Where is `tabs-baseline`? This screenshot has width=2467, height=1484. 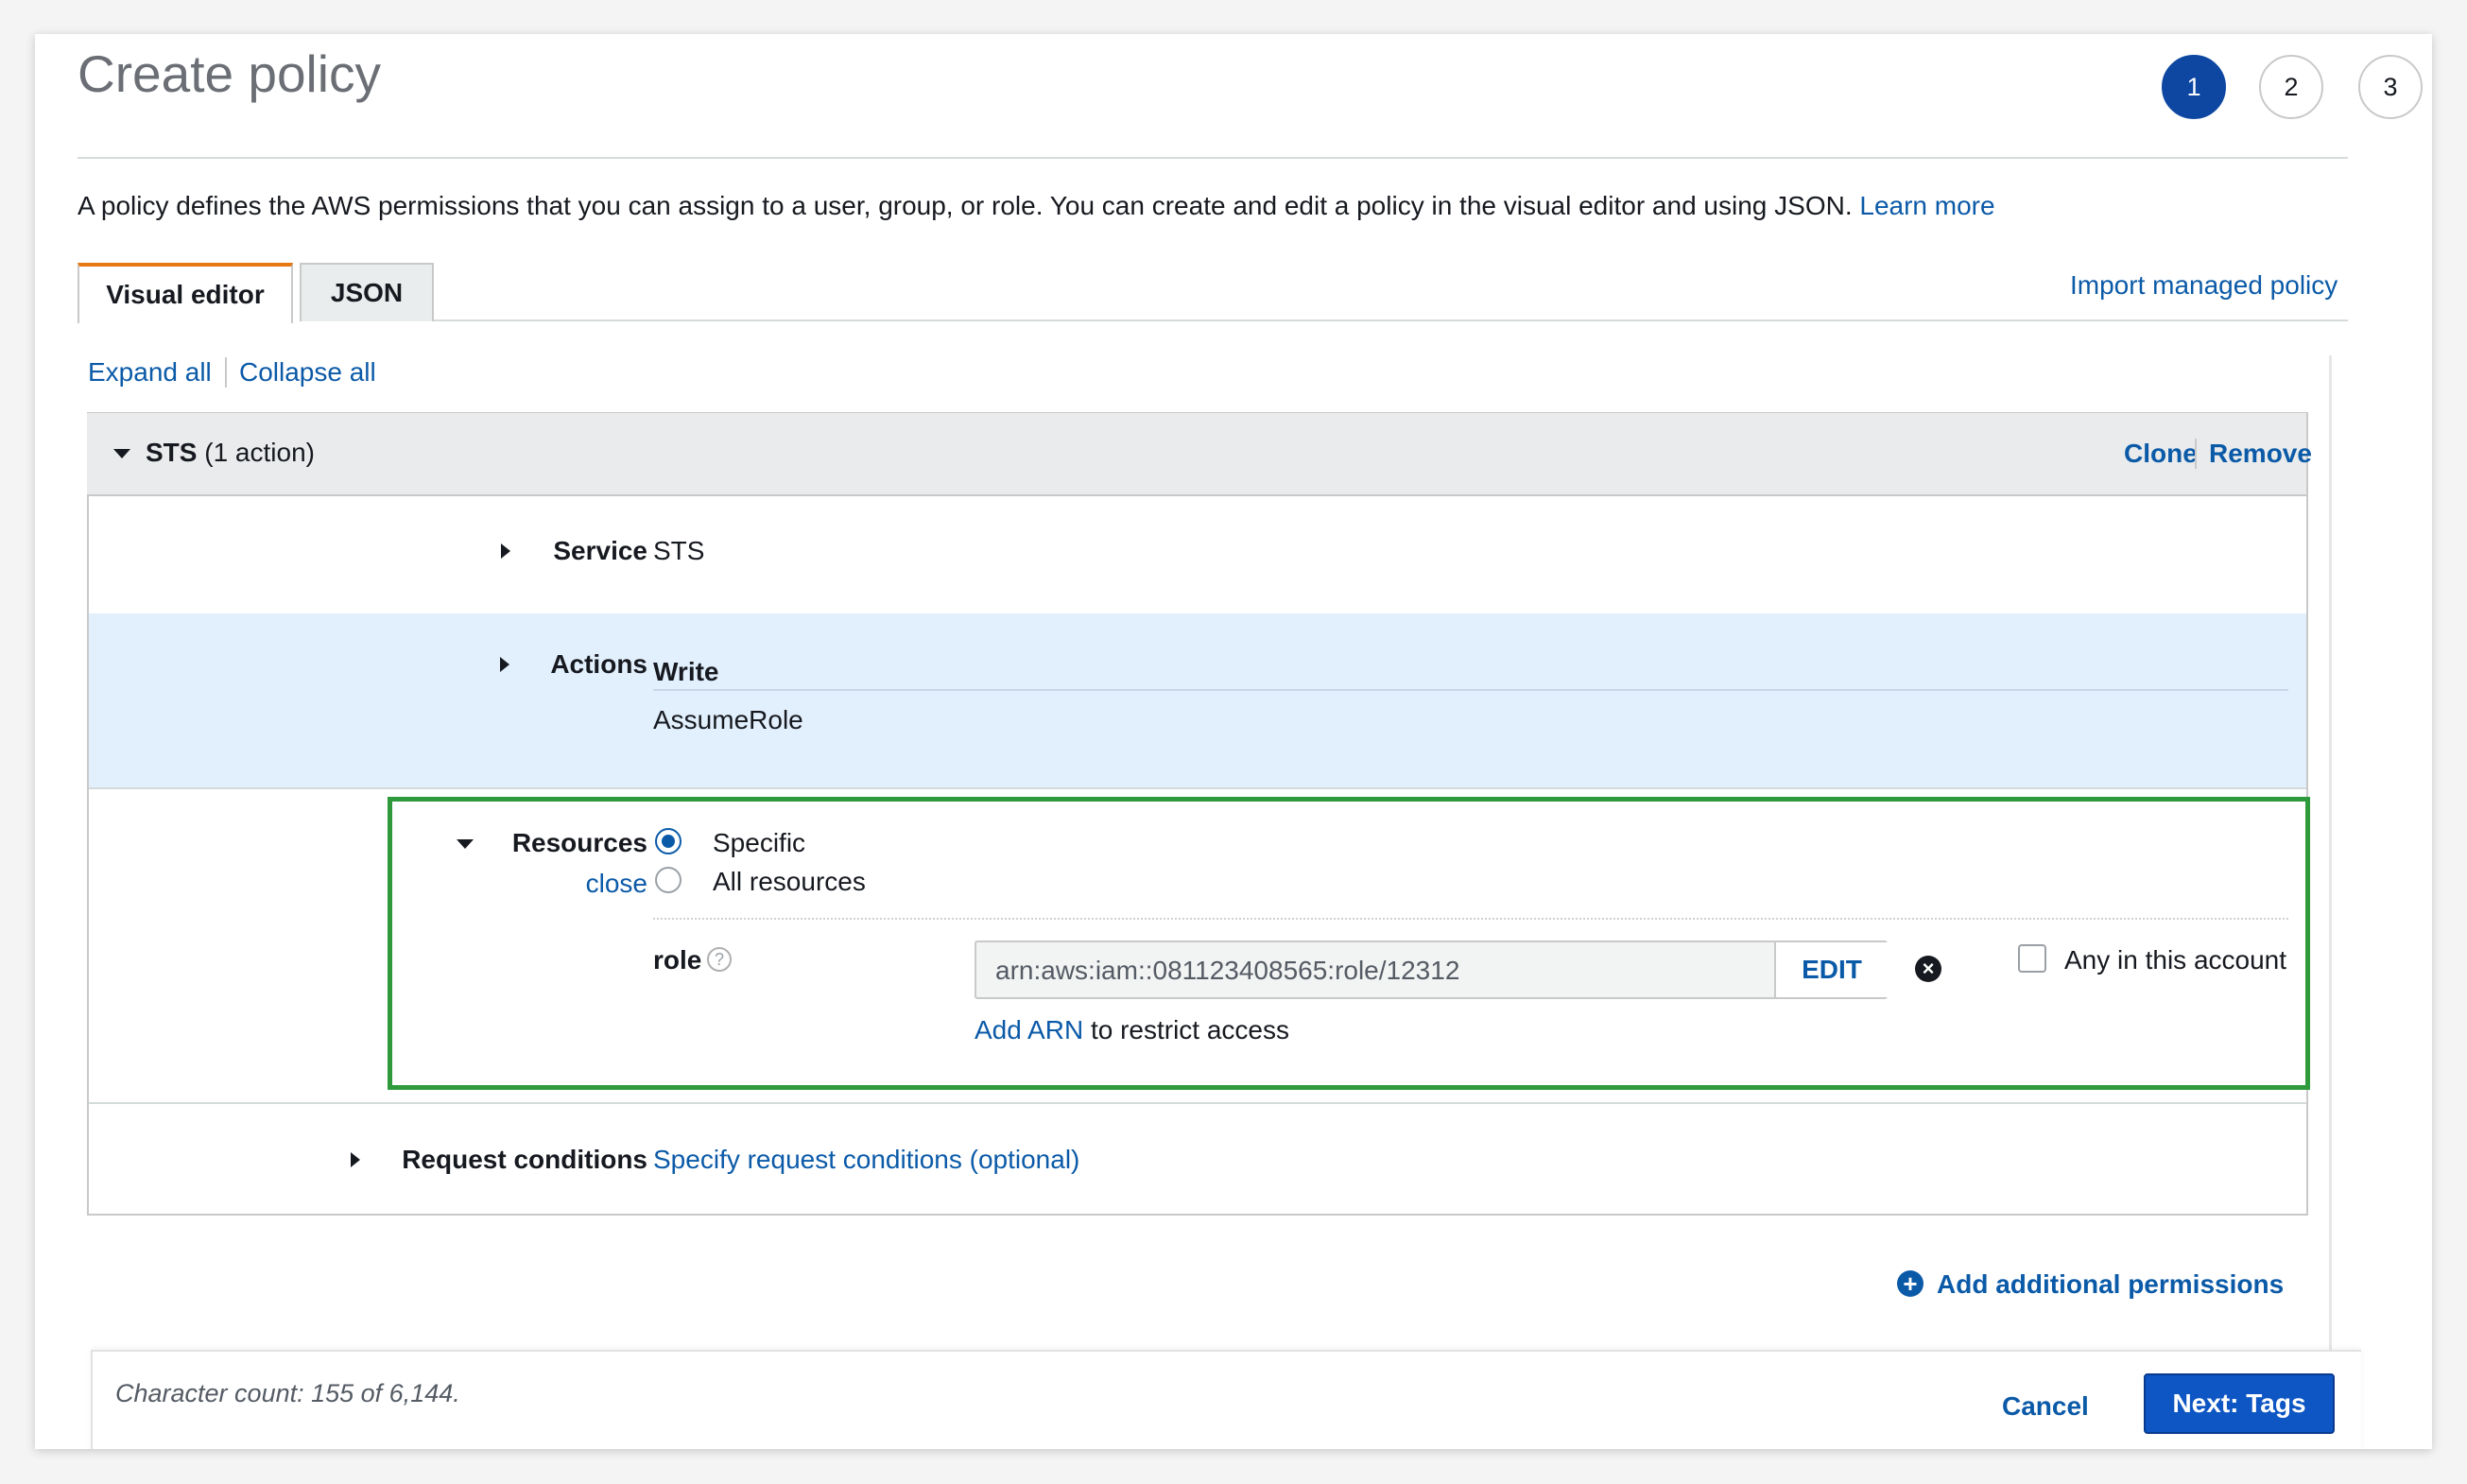
tabs-baseline is located at coordinates (1391, 320).